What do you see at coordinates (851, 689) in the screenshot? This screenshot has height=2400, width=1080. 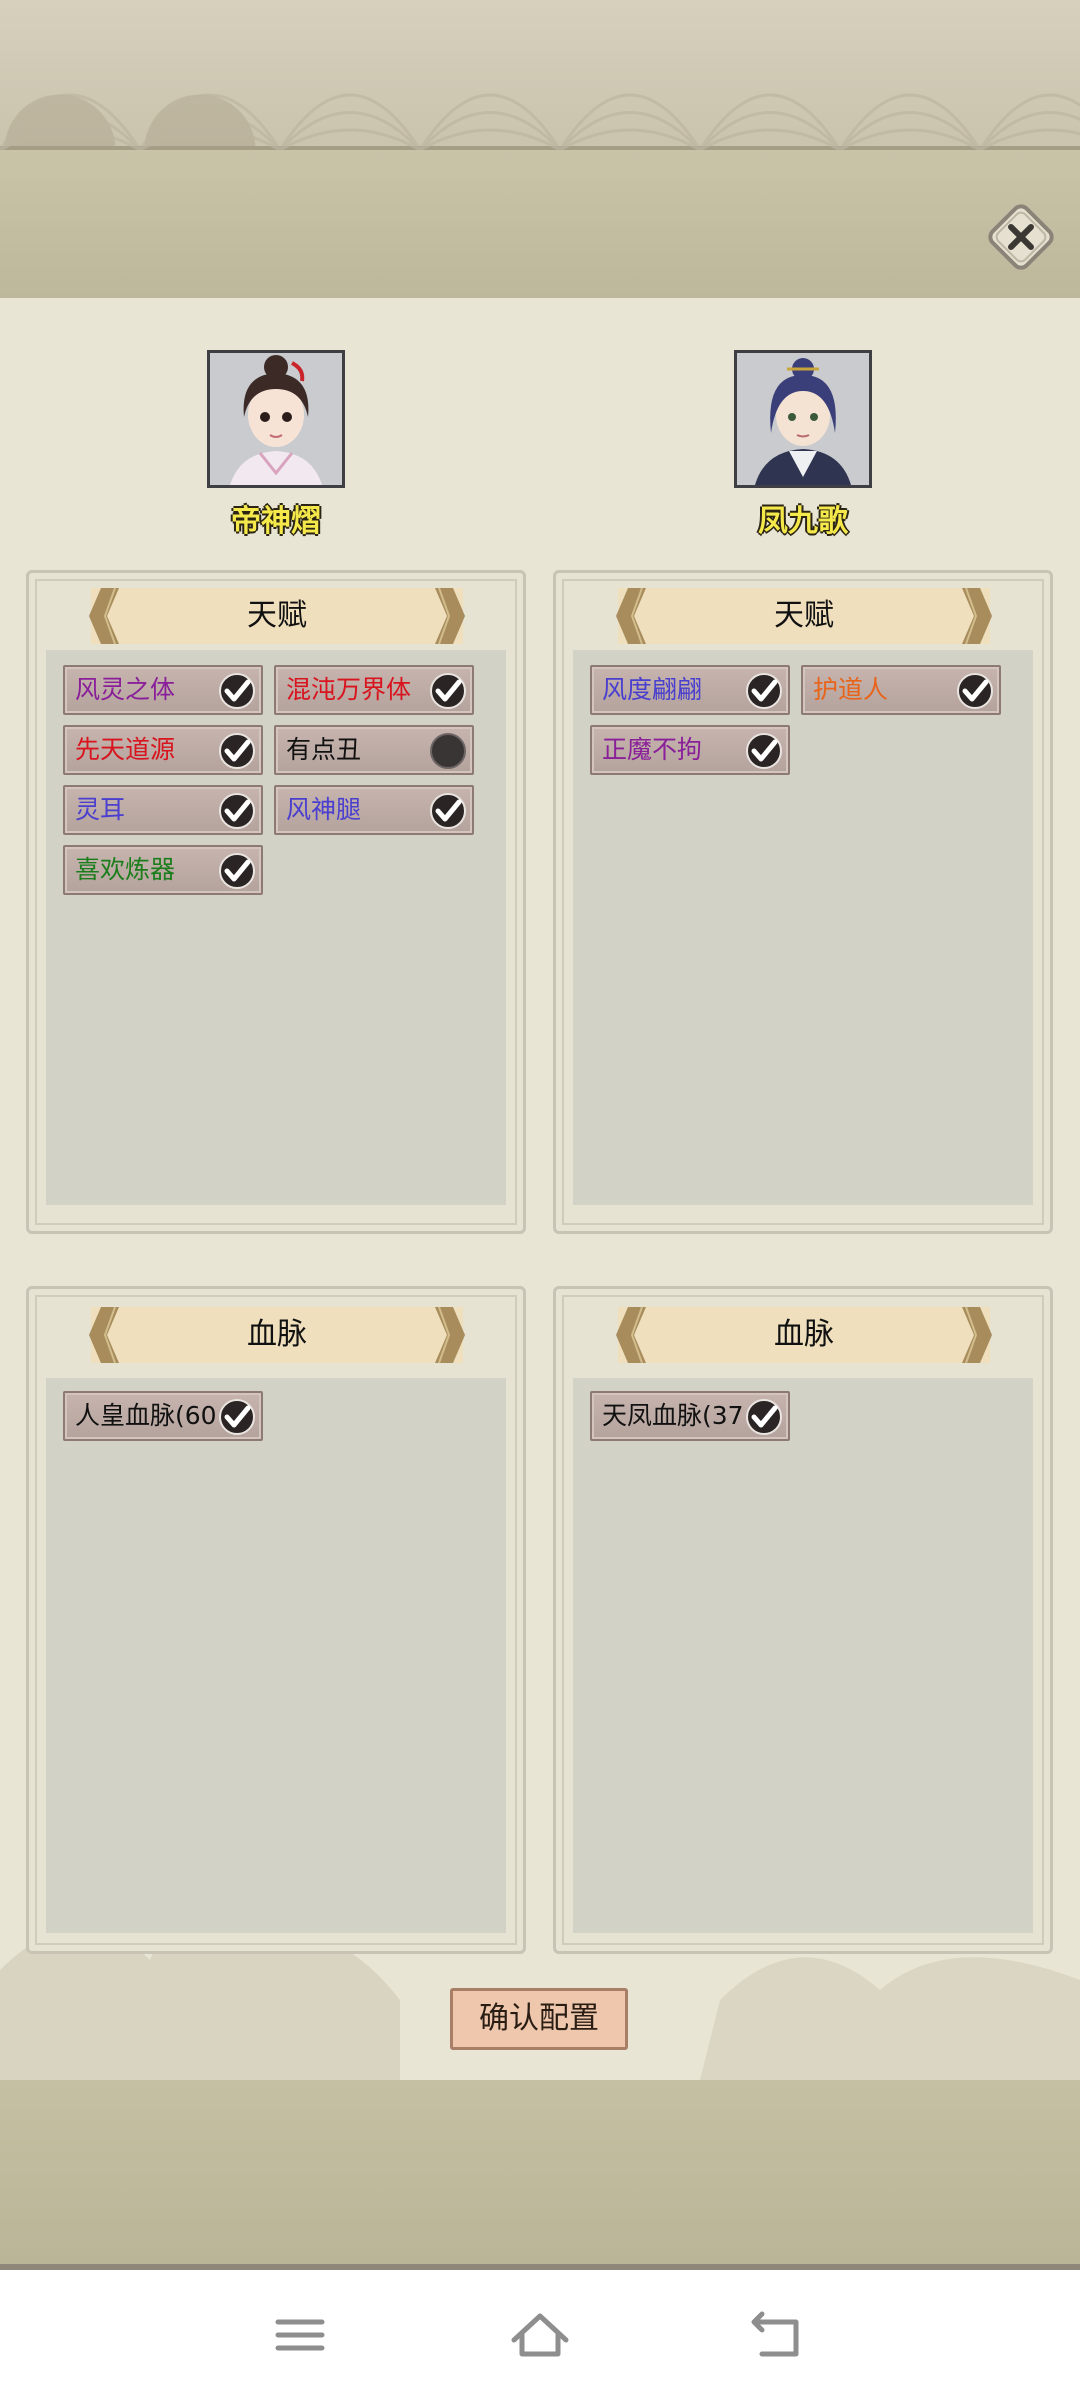 I see `talent-tag-label: 护道人` at bounding box center [851, 689].